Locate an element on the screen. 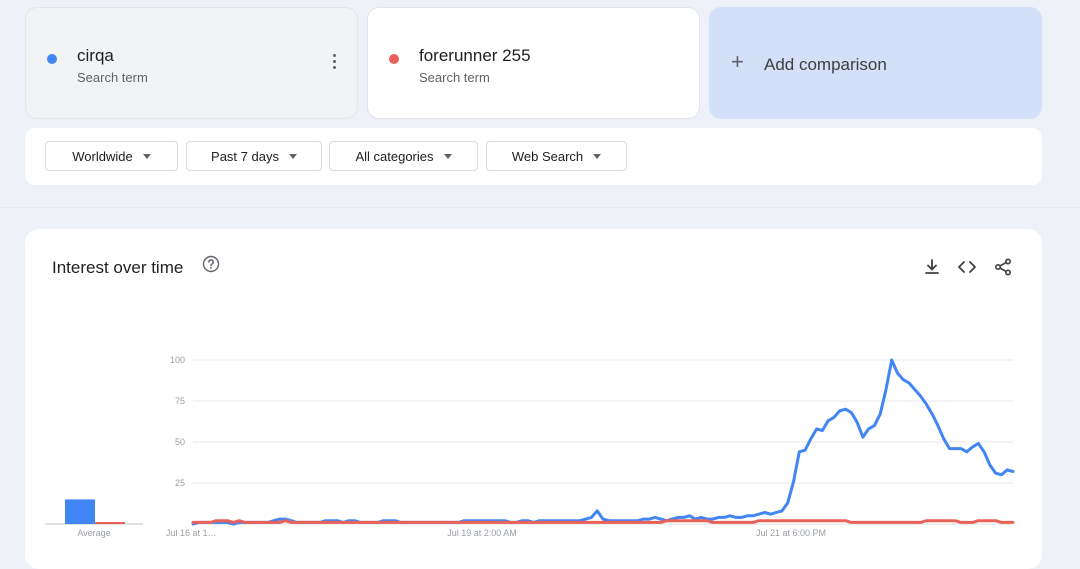  category-dropdown: All categories is located at coordinates (403, 156).